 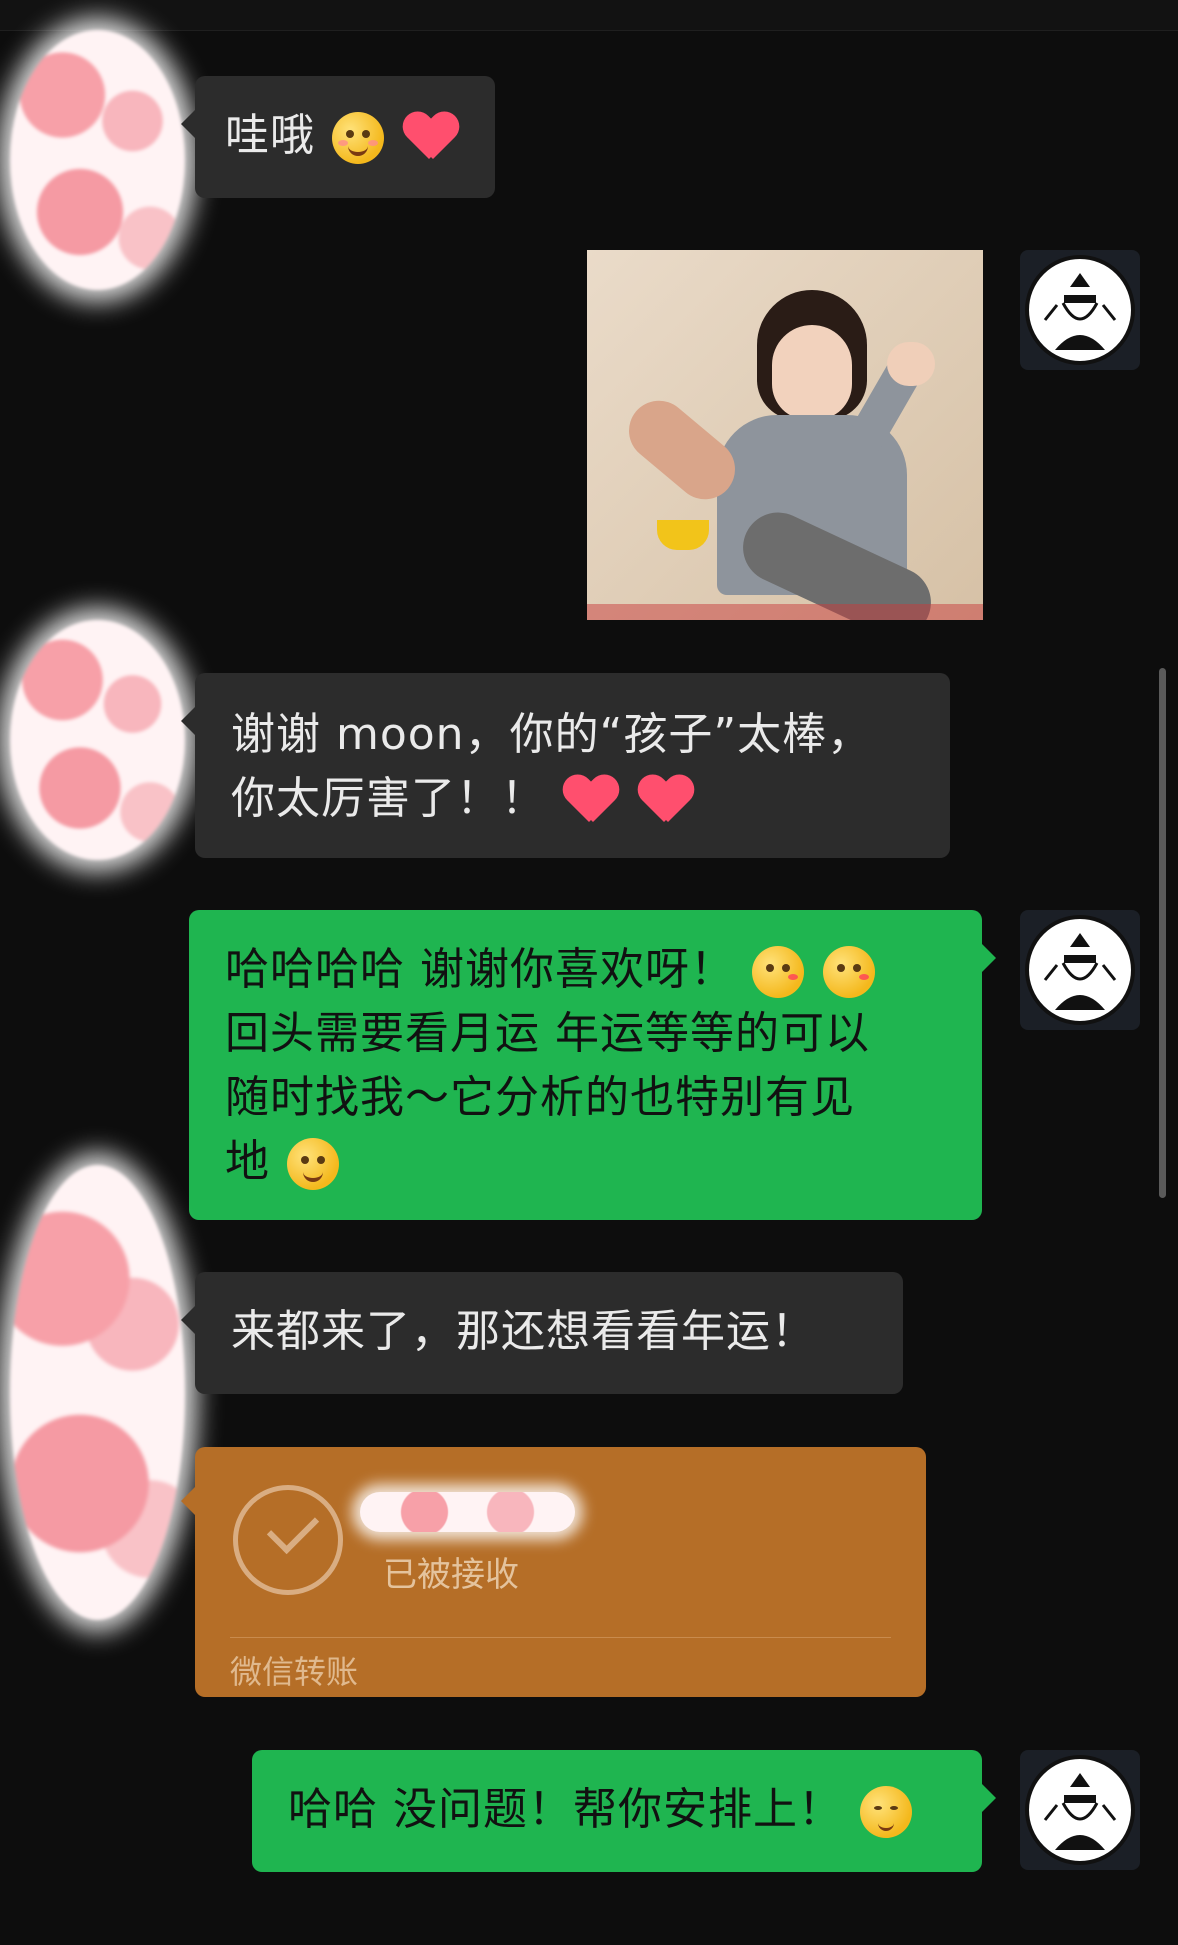 I want to click on message-bubble-incoming: 谢谢 moon，你的“孩子”太棒， 你太厉害了！！, so click(x=565, y=765).